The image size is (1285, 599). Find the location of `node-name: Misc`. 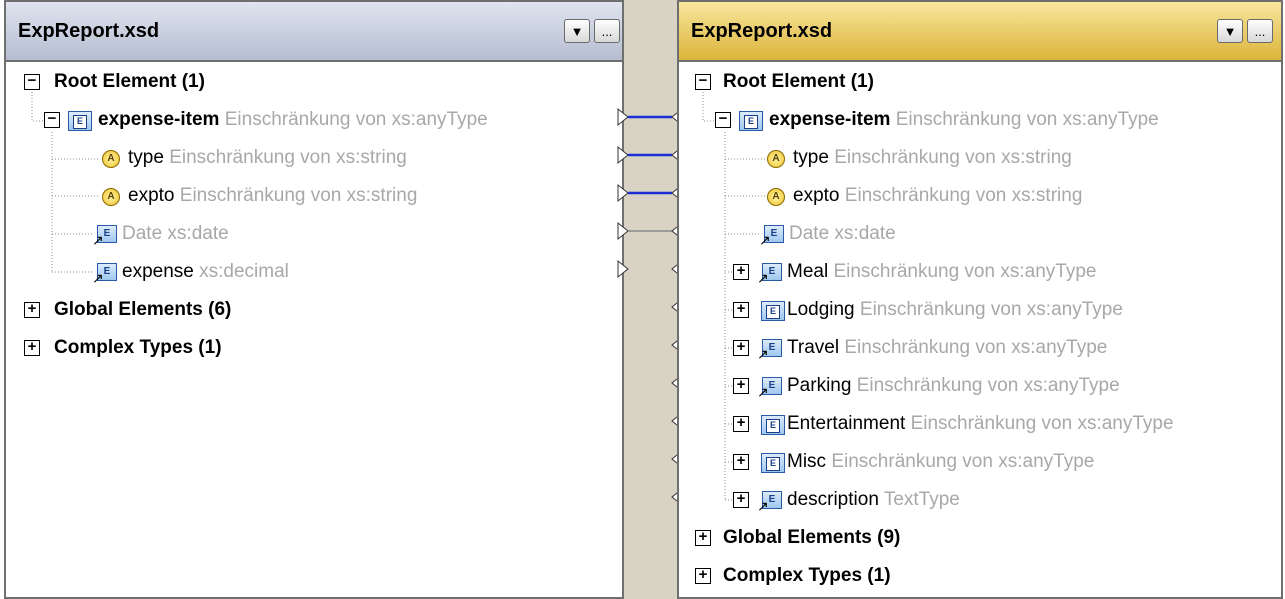

node-name: Misc is located at coordinates (807, 461).